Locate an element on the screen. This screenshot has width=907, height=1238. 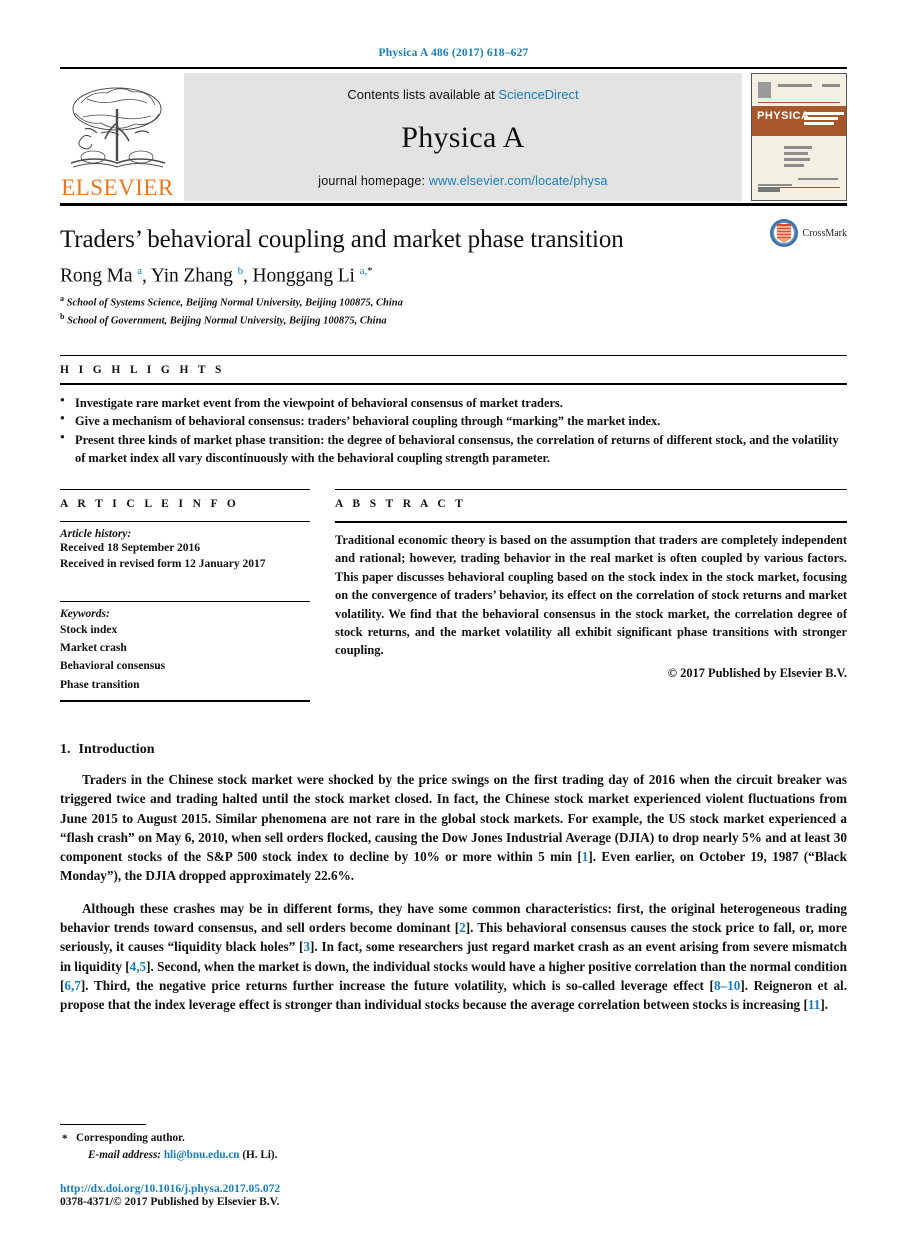
cover-footer-logo is located at coordinates (769, 189).